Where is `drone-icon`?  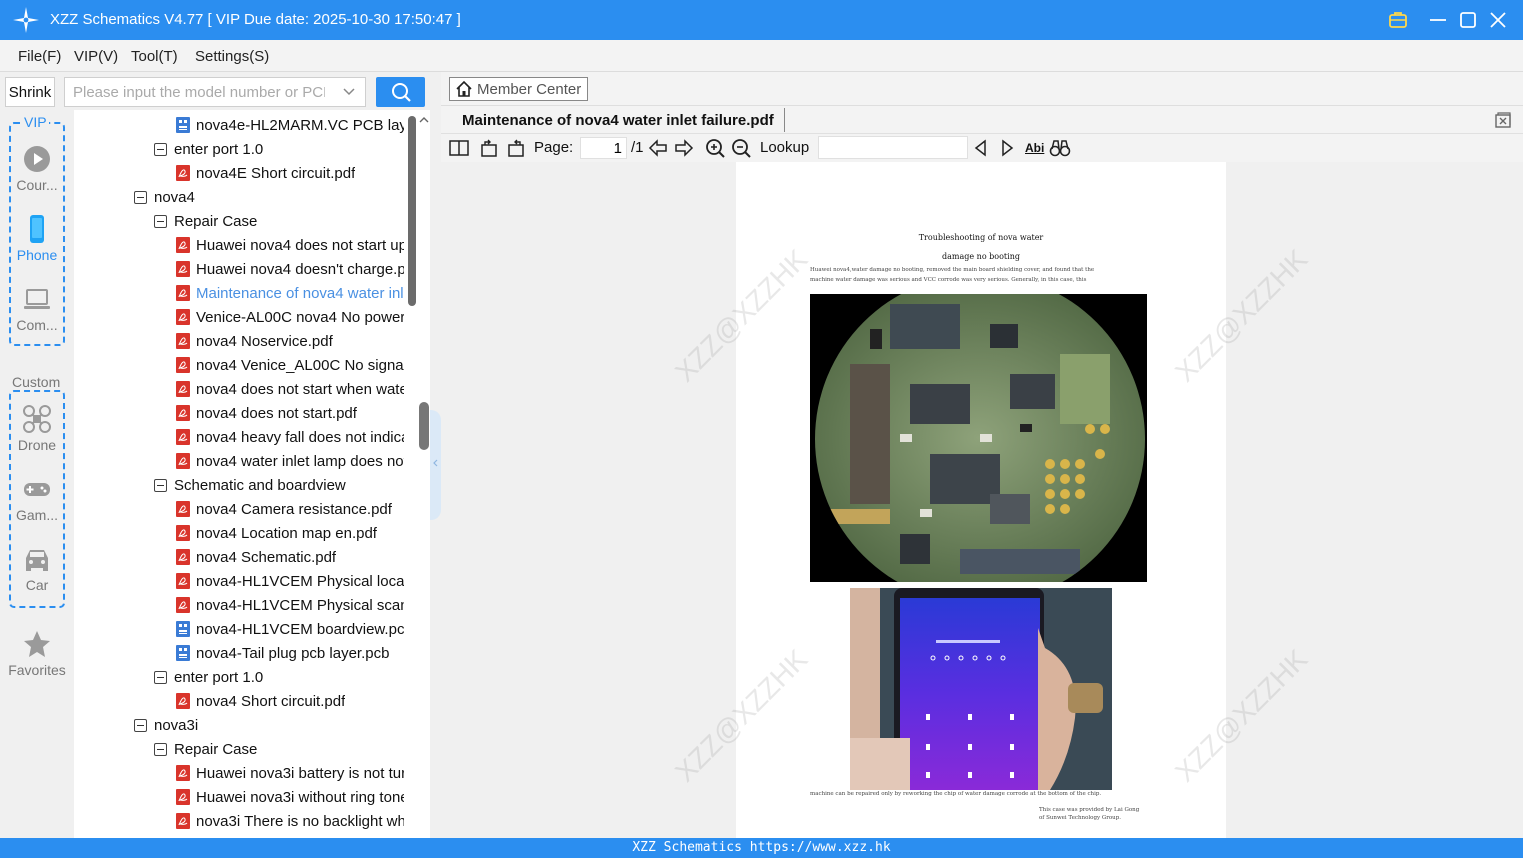 drone-icon is located at coordinates (37, 419).